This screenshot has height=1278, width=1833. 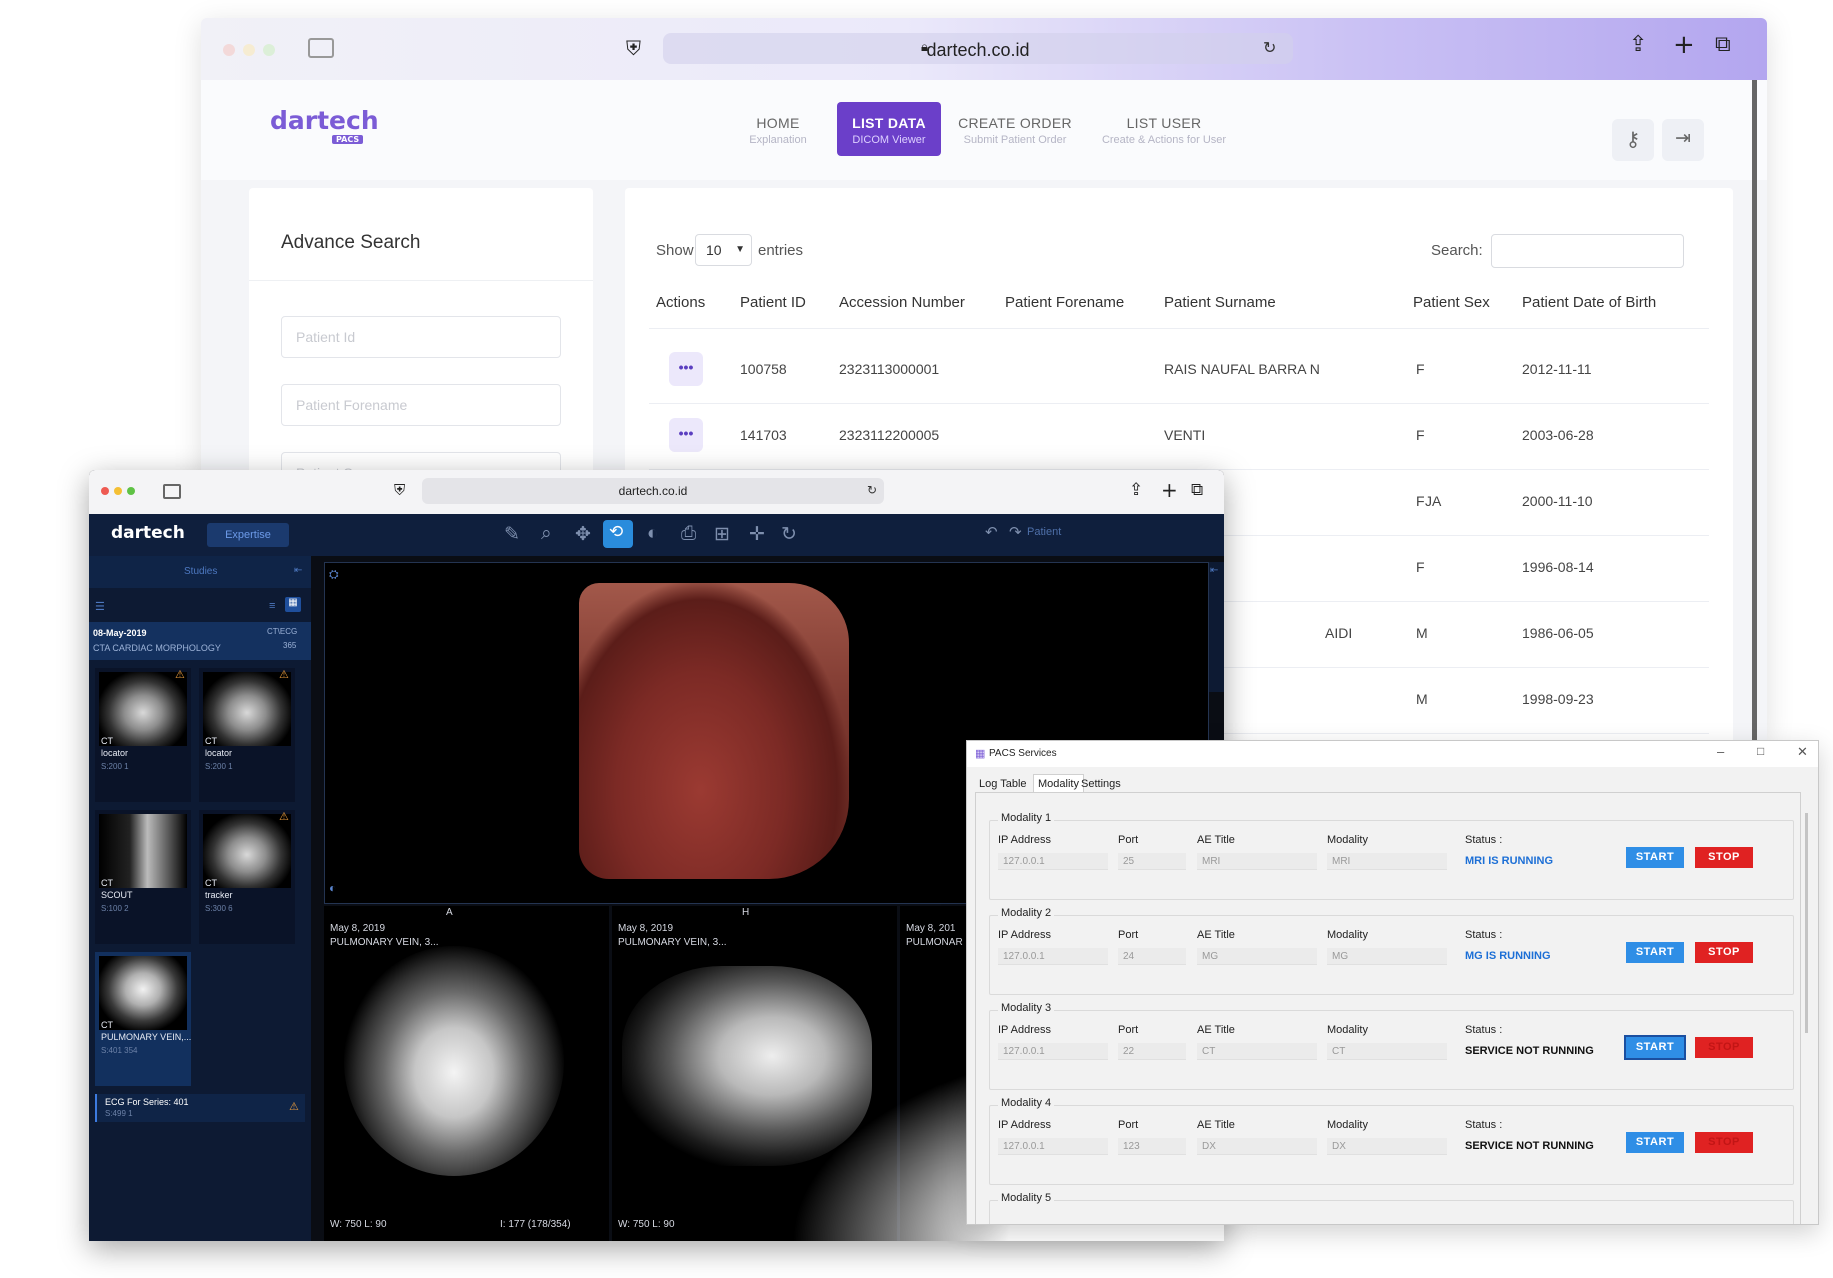 What do you see at coordinates (546, 534) in the screenshot?
I see `zoom-icon: ⌕` at bounding box center [546, 534].